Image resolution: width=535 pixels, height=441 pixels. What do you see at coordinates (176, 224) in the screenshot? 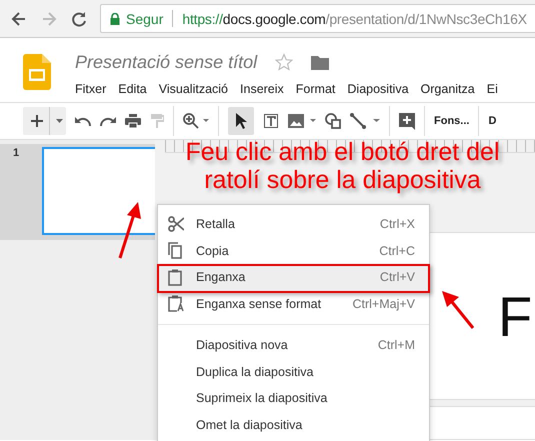
I see `scissors-icon` at bounding box center [176, 224].